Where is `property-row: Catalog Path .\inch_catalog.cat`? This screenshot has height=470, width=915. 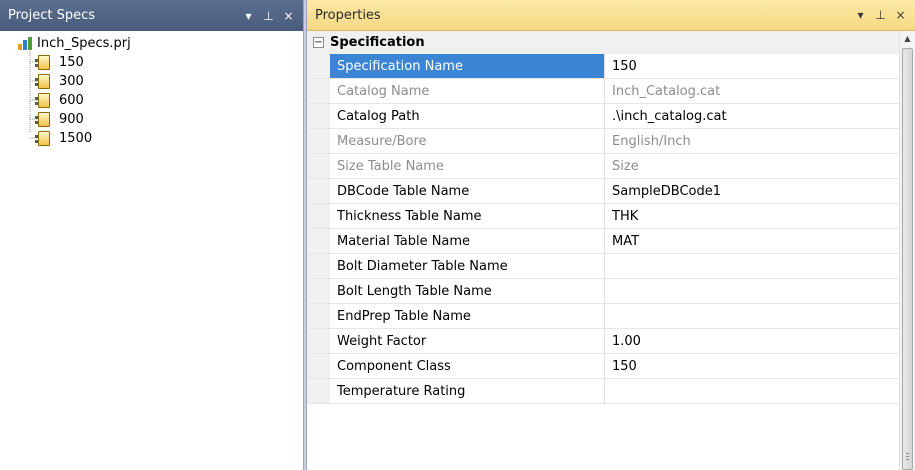
property-row: Catalog Path .\inch_catalog.cat is located at coordinates (603, 116).